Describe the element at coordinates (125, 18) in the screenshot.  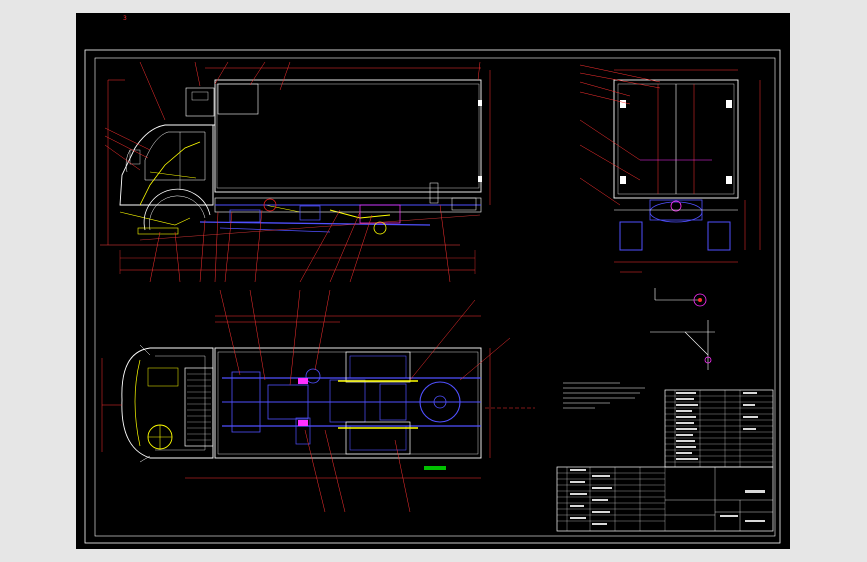
I see `corner-marker: 3` at that location.